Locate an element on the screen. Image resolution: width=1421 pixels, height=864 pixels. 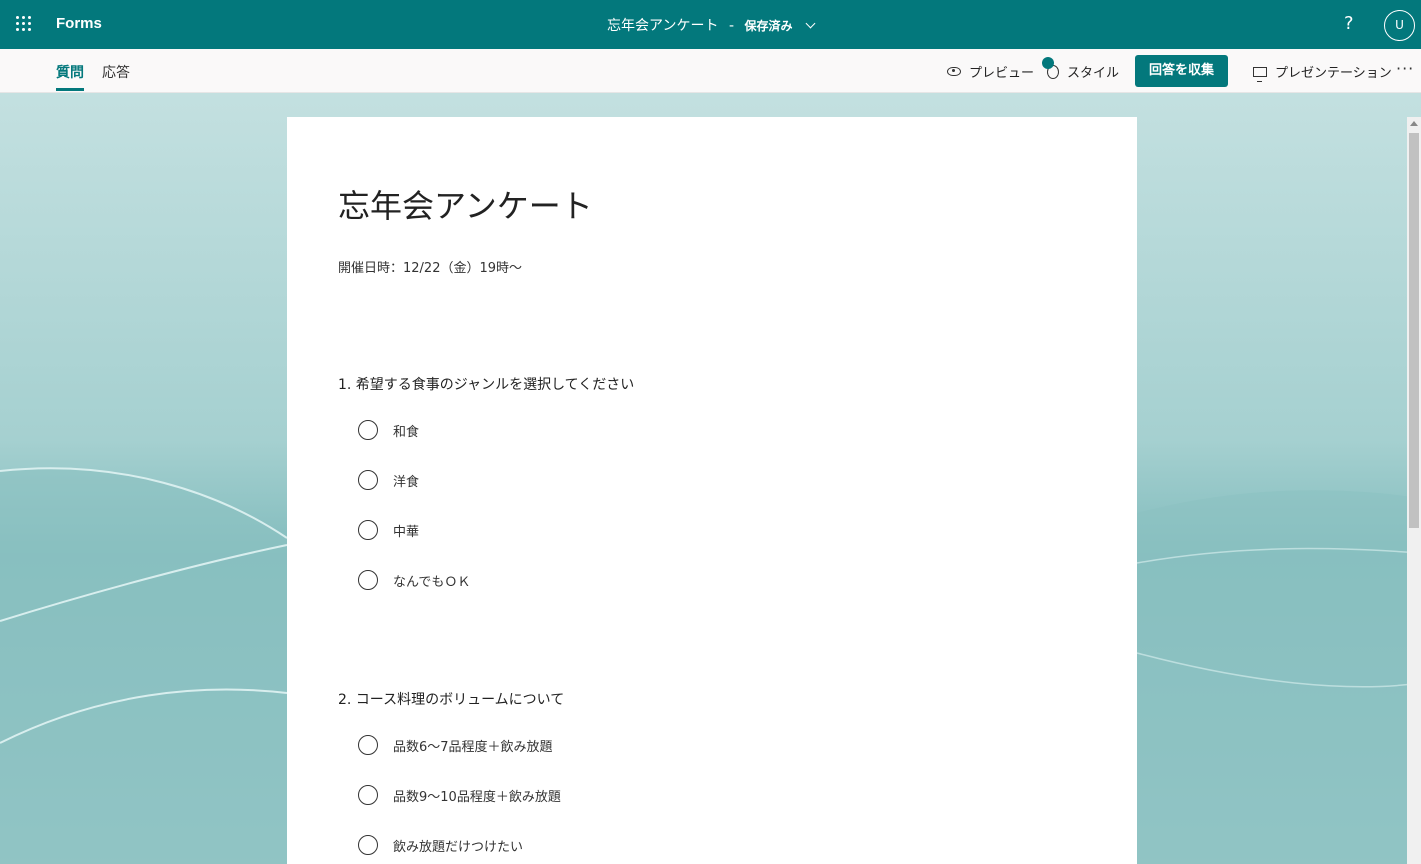
question-1-option: 和食 is located at coordinates (388, 430).